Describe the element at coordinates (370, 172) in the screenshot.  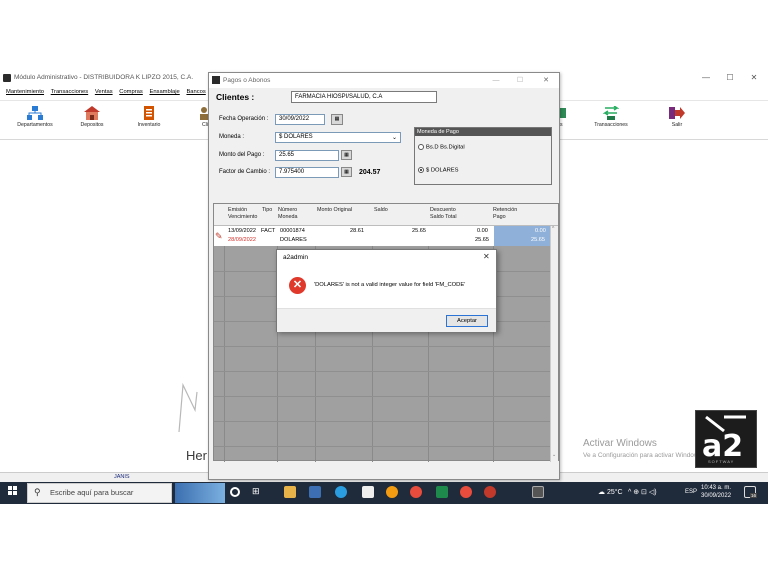
I see `monto-convertido: 204.57` at that location.